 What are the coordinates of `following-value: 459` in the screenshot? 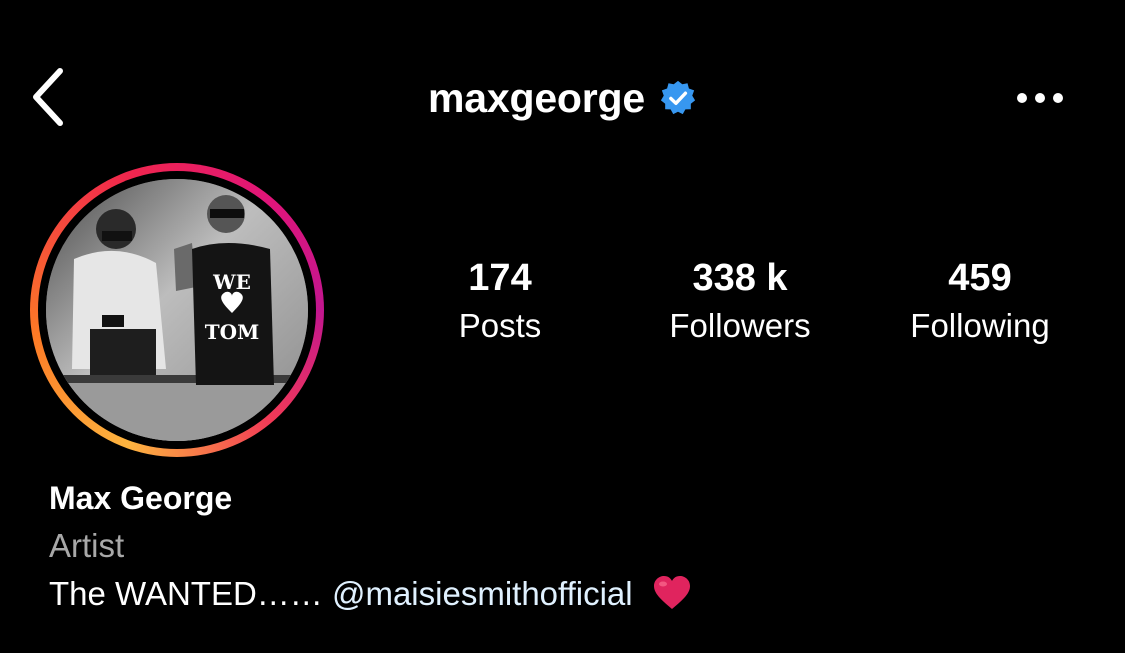 It's located at (980, 278).